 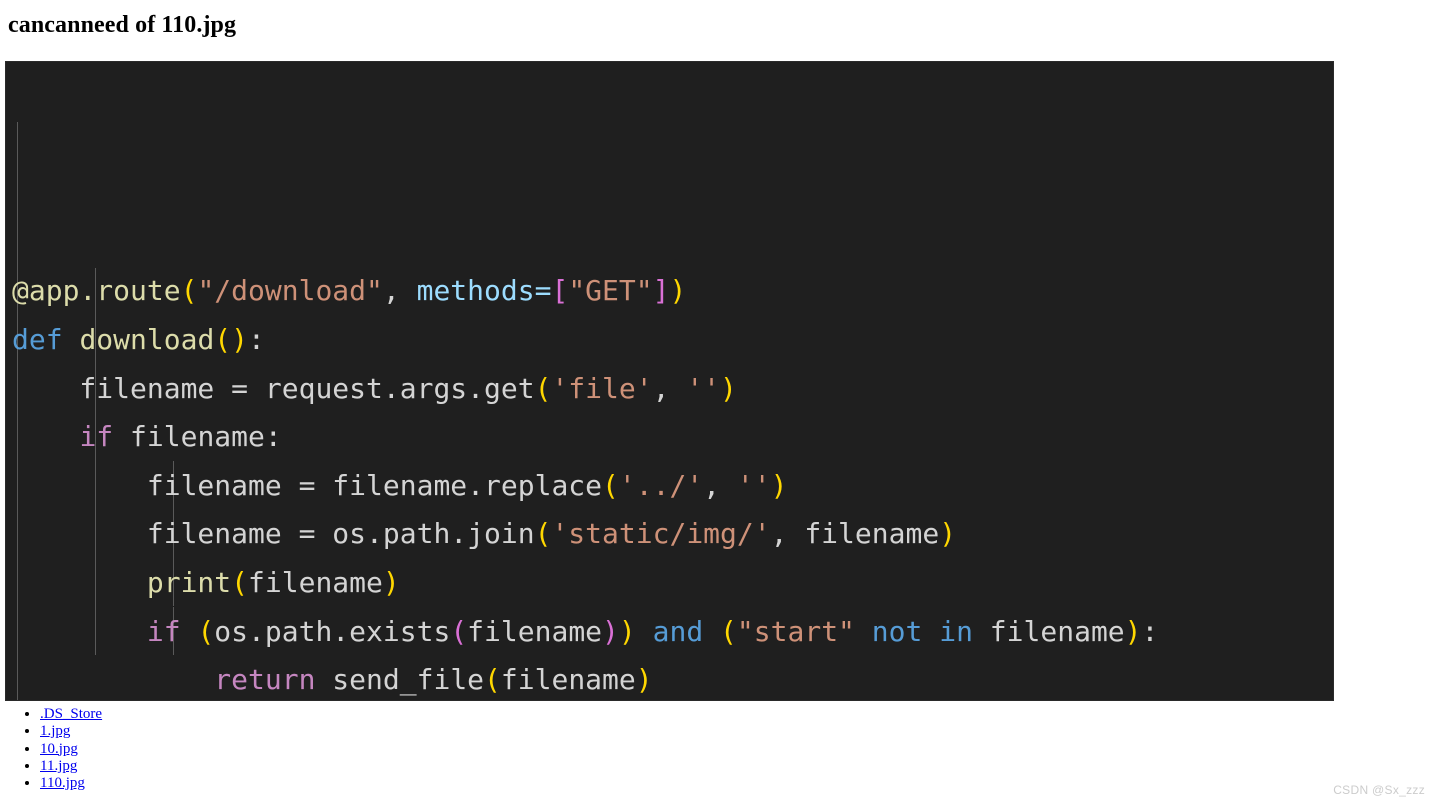 I want to click on code-token: return, so click(x=265, y=680).